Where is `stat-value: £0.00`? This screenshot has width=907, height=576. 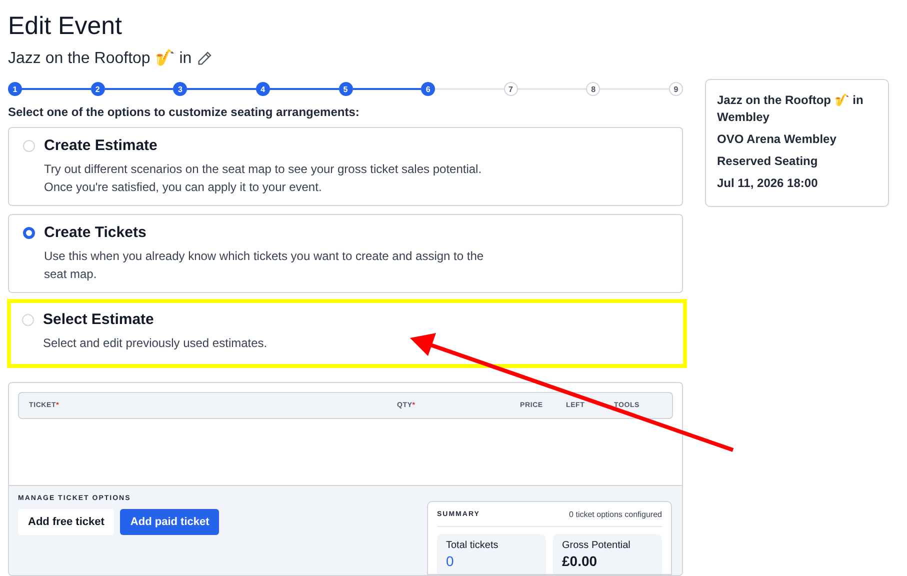
stat-value: £0.00 is located at coordinates (580, 561).